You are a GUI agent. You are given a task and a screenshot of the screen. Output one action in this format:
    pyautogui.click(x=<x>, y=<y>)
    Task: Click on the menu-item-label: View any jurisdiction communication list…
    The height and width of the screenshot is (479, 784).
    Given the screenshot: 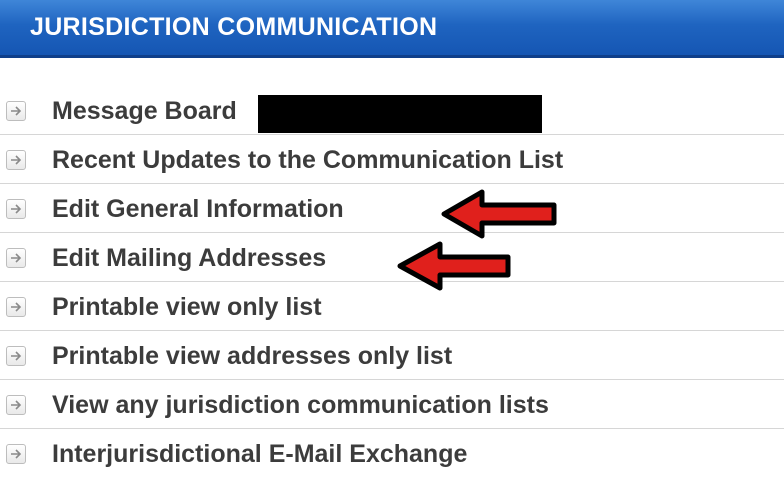 What is the action you would take?
    pyautogui.click(x=300, y=405)
    